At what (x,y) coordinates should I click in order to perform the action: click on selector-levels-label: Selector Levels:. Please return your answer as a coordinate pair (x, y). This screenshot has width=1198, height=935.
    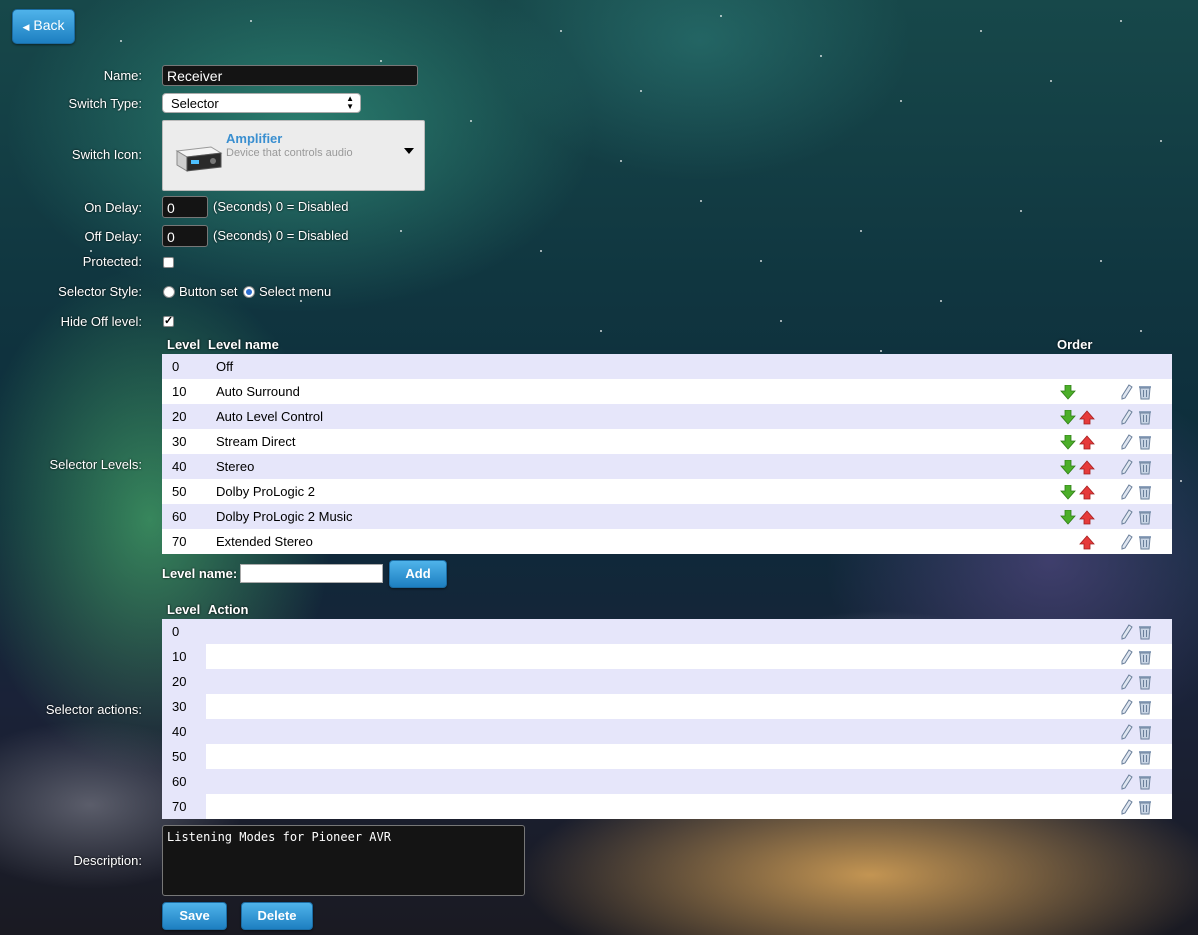
    Looking at the image, I should click on (96, 464).